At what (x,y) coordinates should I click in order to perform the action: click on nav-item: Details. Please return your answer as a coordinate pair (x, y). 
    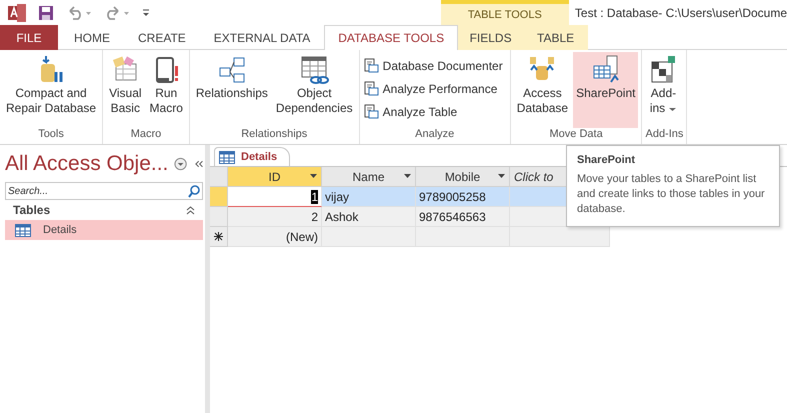
    Looking at the image, I should click on (104, 230).